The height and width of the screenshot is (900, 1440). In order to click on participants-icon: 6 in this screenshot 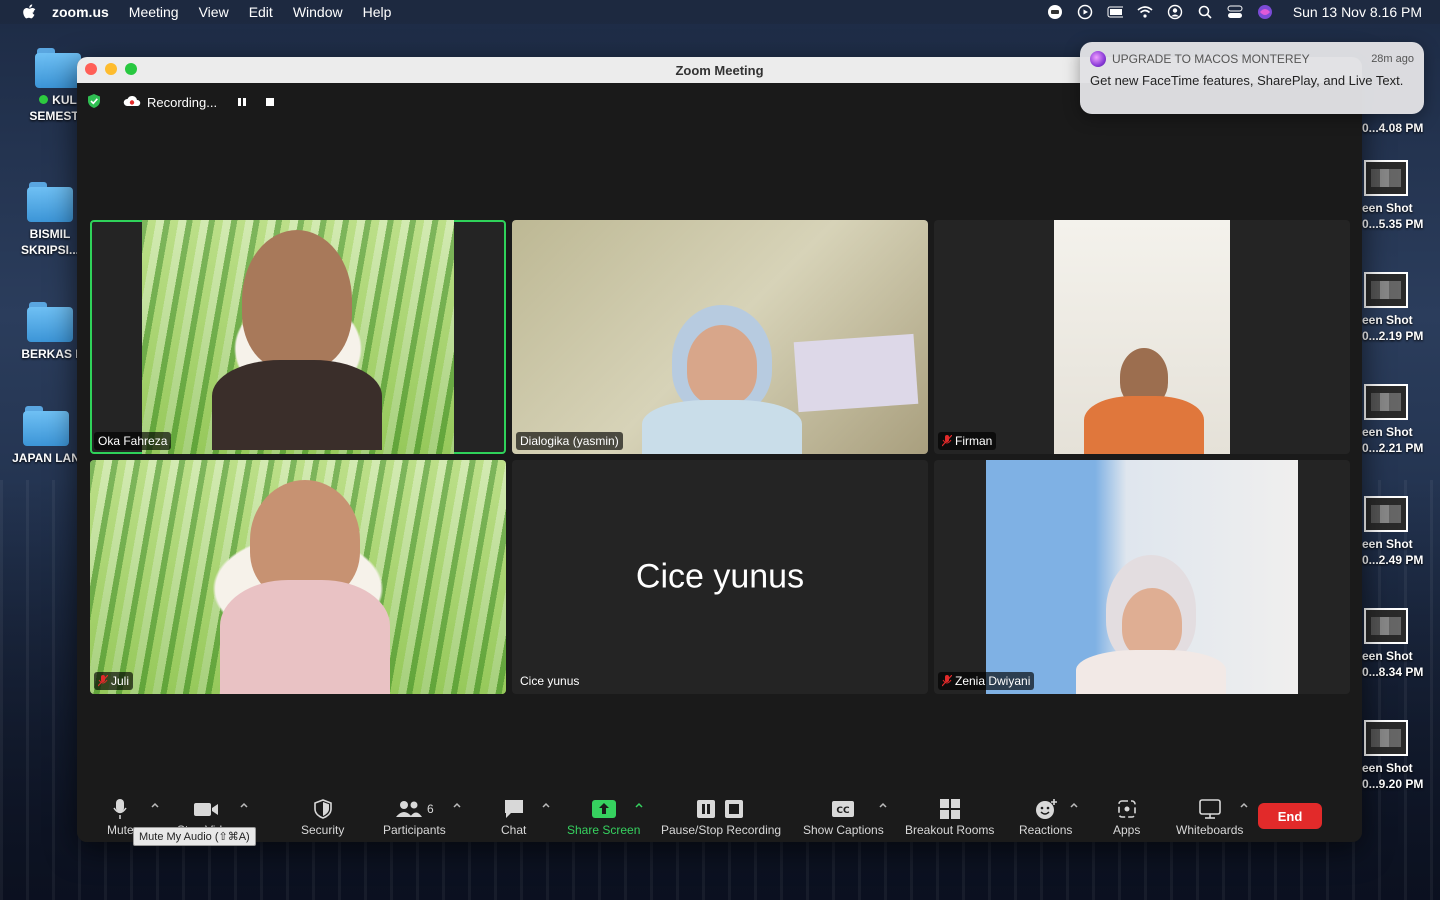, I will do `click(414, 809)`.